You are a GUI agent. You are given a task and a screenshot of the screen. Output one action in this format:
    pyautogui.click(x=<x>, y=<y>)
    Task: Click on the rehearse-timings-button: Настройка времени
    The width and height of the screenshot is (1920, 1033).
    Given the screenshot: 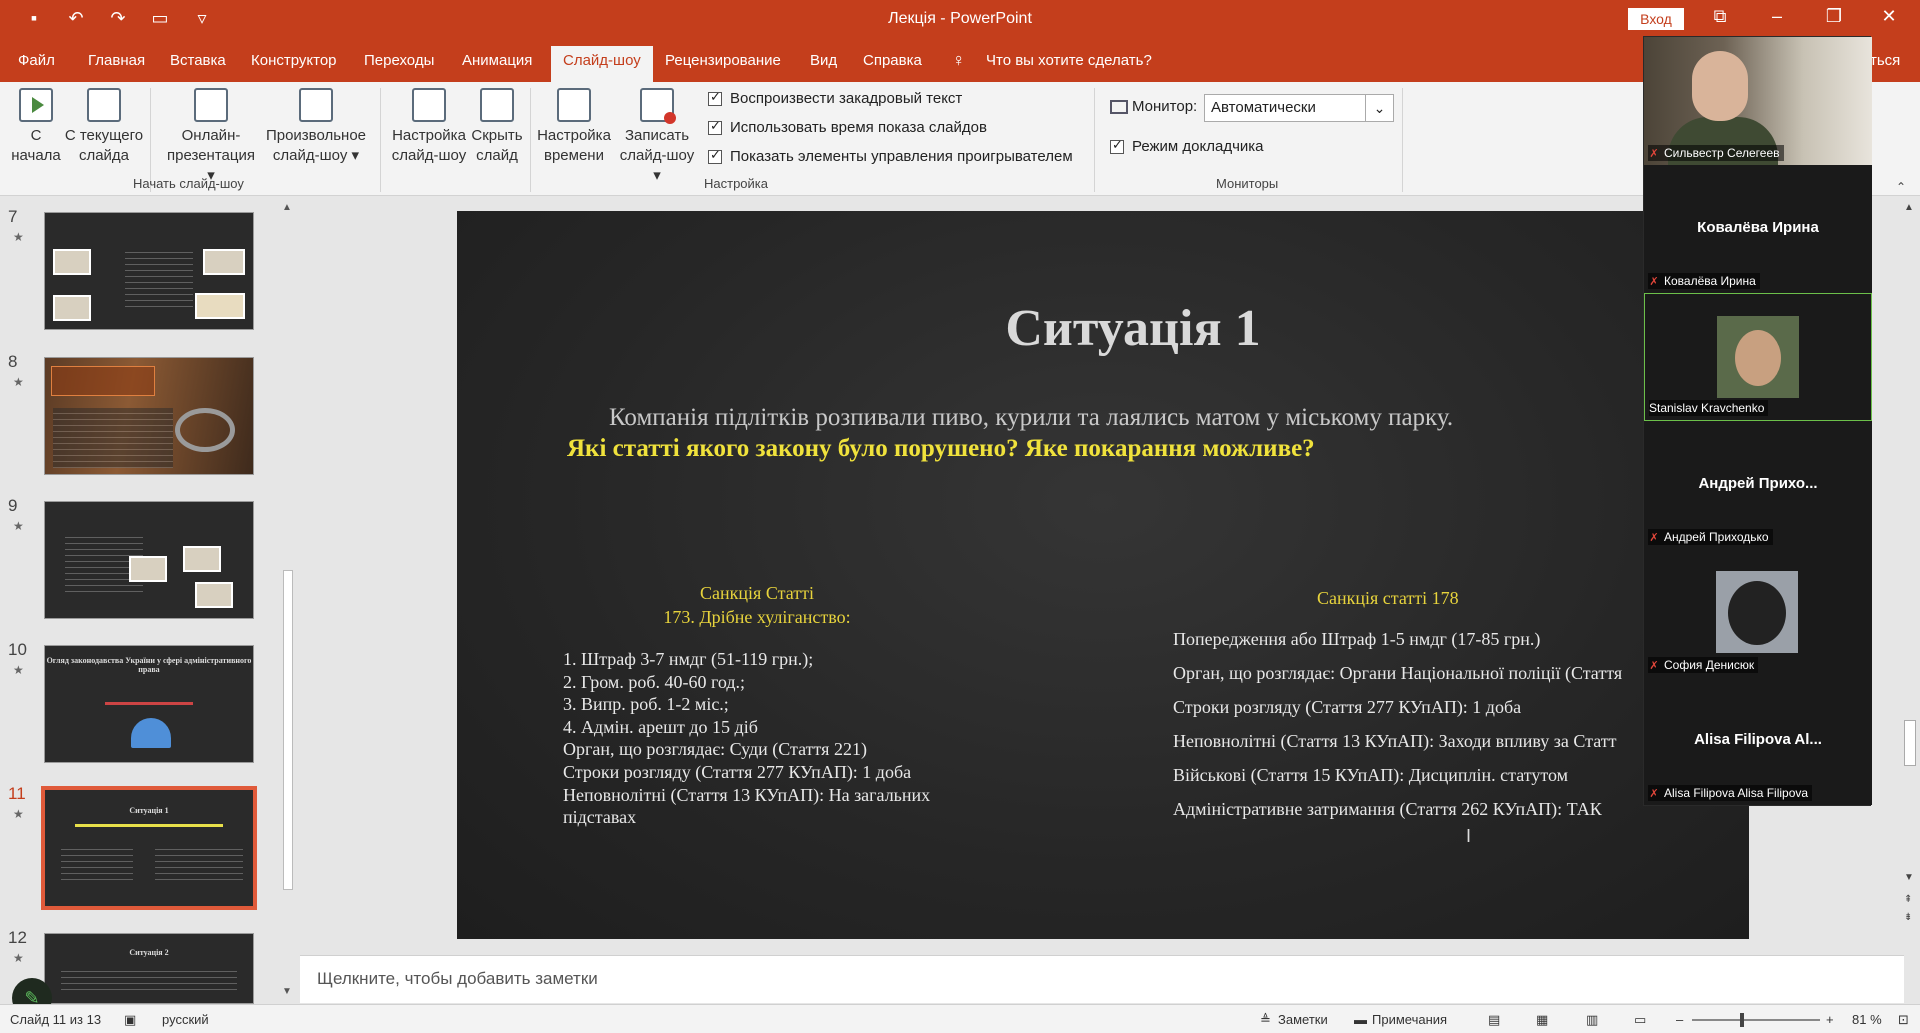 What is the action you would take?
    pyautogui.click(x=574, y=127)
    